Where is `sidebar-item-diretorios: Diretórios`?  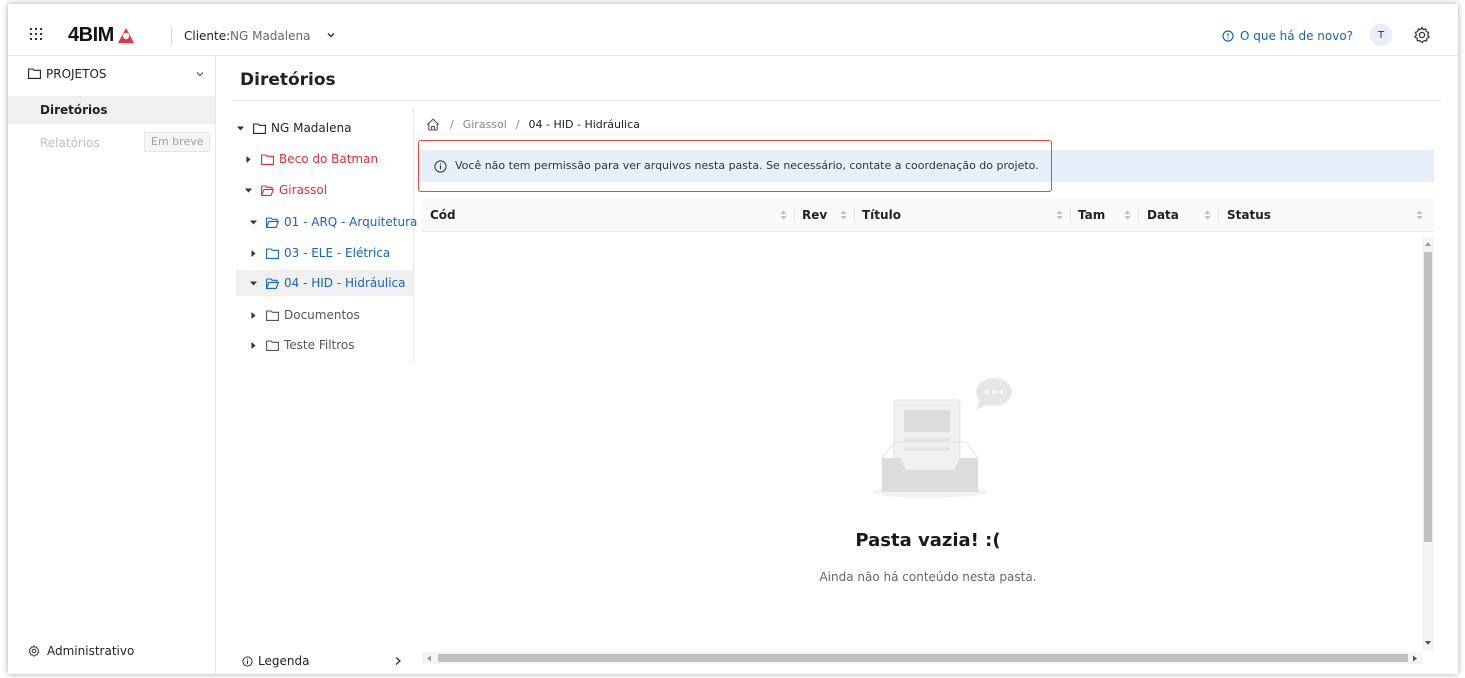
sidebar-item-diretorios: Diretórios is located at coordinates (111, 110).